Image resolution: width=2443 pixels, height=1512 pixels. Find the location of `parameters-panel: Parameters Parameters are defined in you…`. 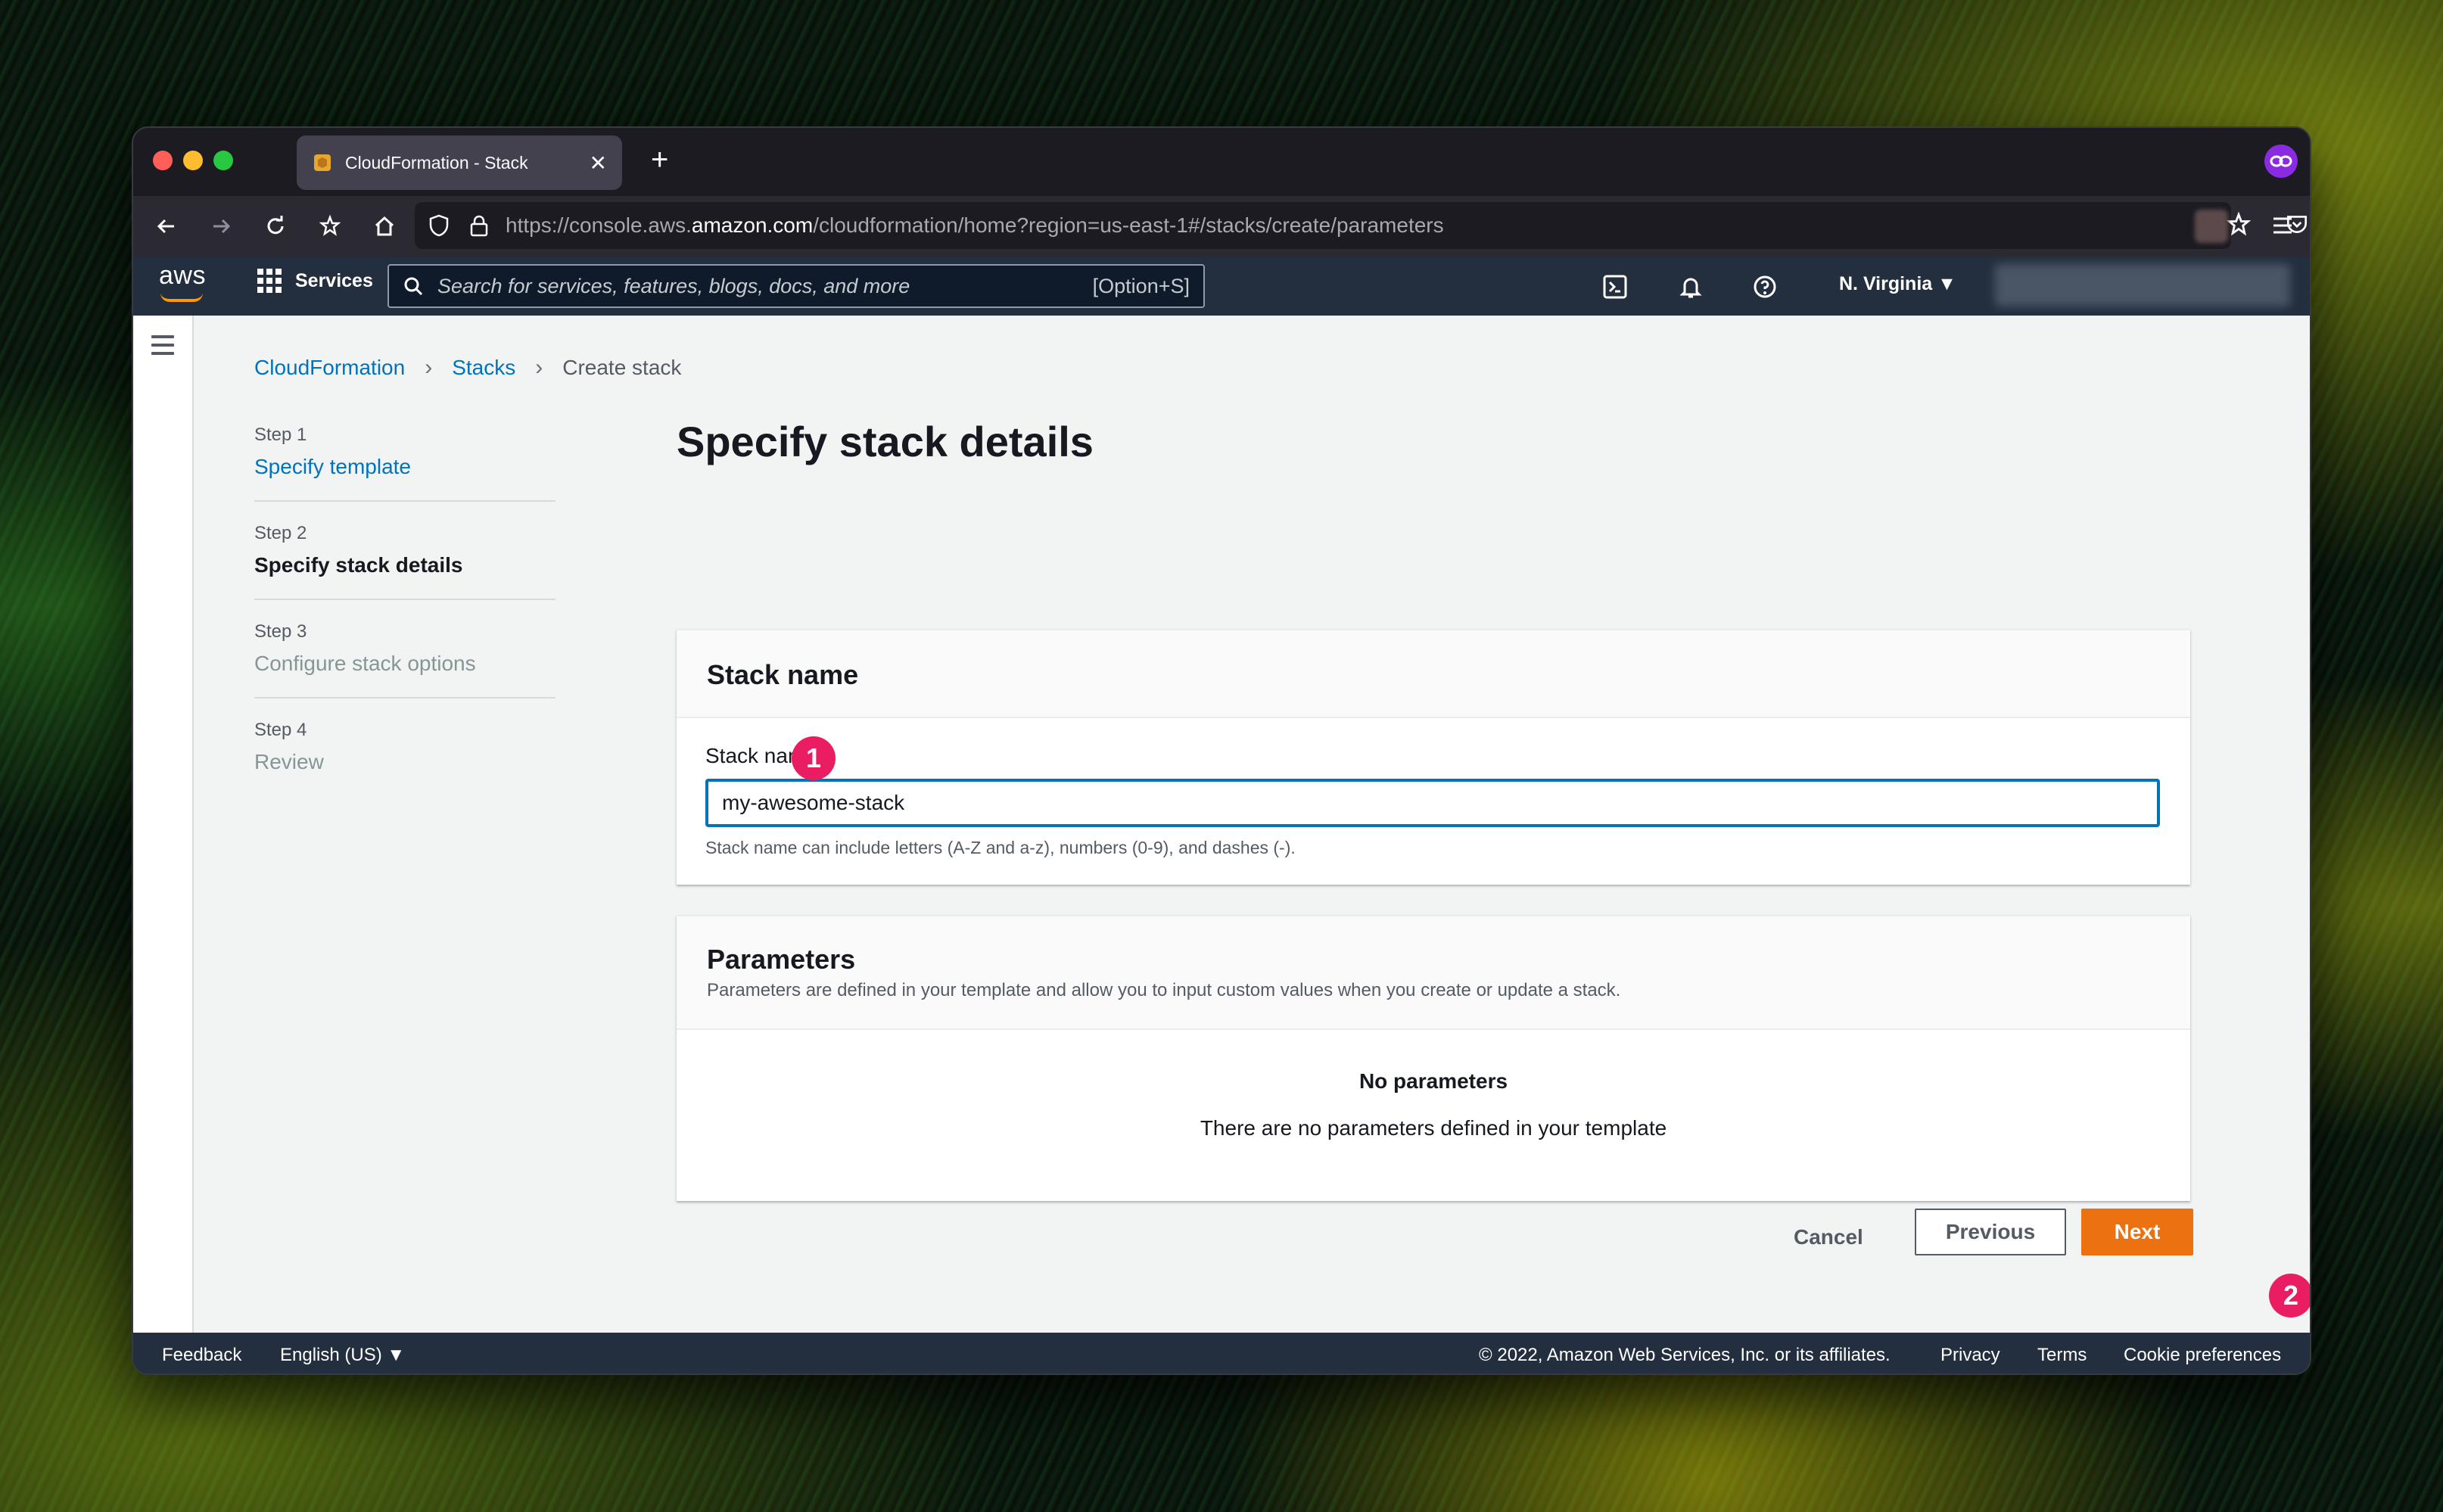

parameters-panel: Parameters Parameters are defined in you… is located at coordinates (1433, 1058).